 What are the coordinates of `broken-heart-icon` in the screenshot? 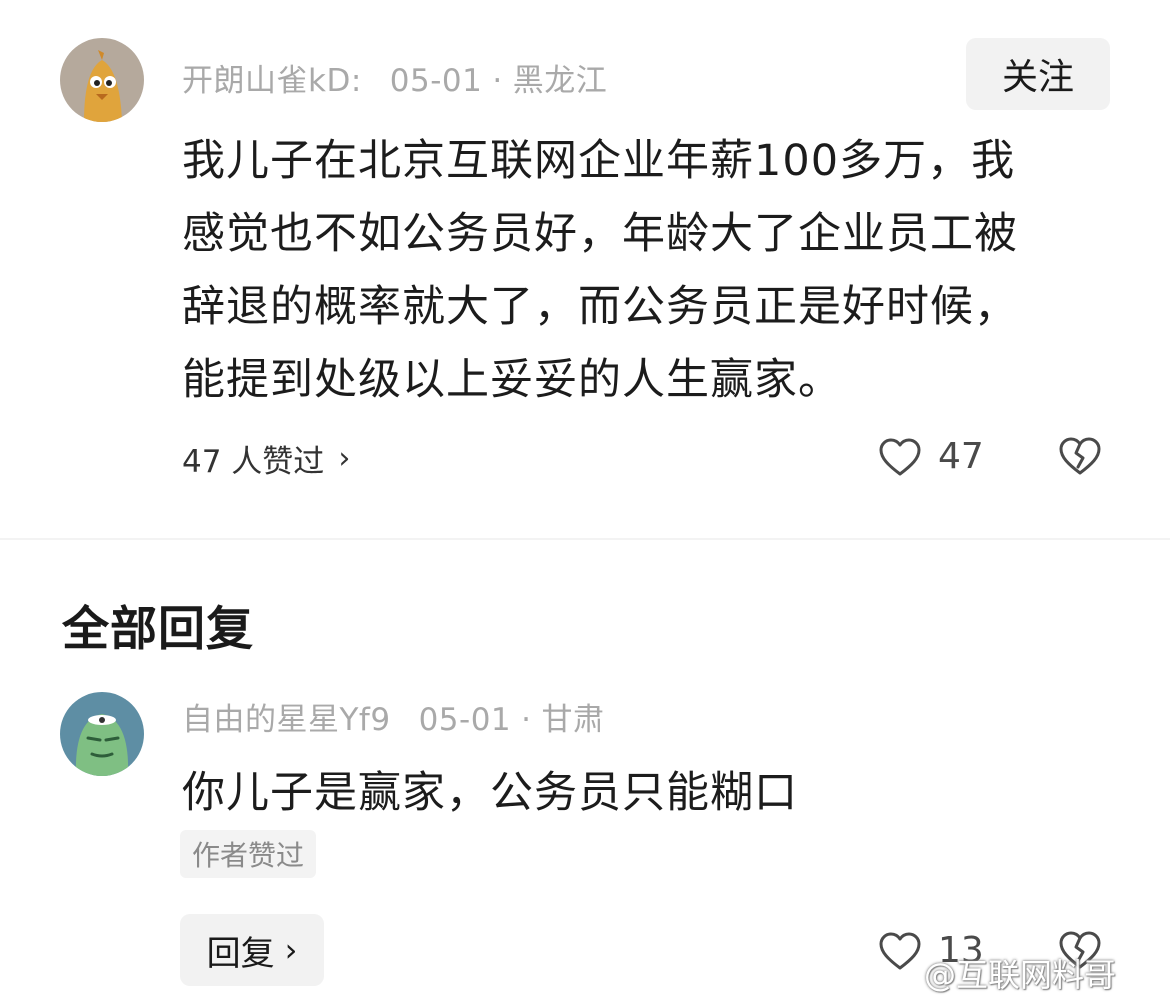 It's located at (1080, 456).